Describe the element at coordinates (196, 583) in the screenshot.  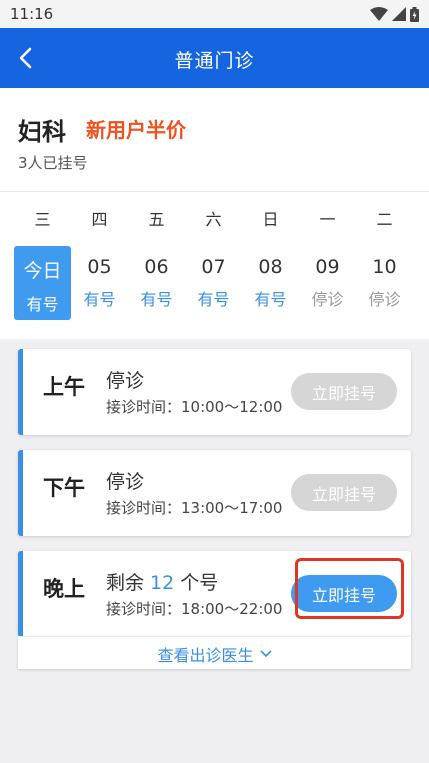
I see `remaining-suffix: 个号` at that location.